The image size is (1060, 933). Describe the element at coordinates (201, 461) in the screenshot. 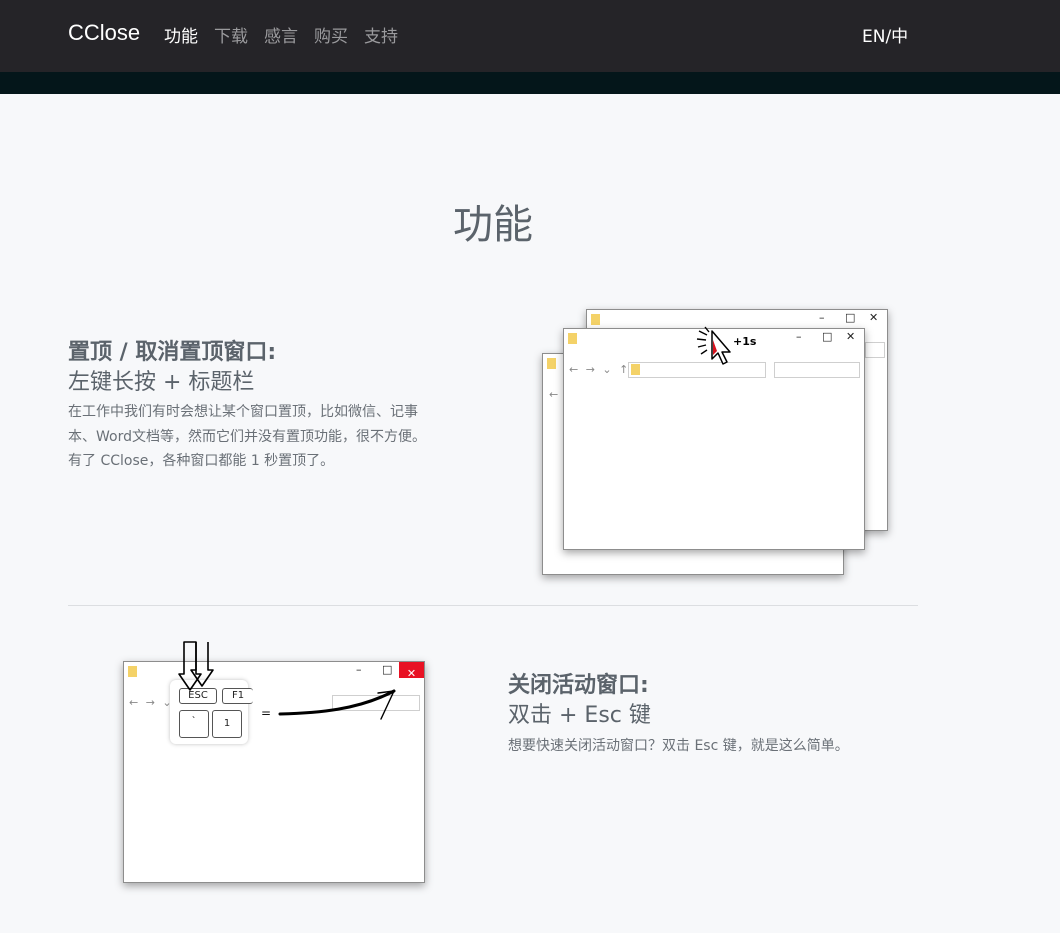

I see `desc-line: 有了 CClose，各种窗口都能 1 秒置顶了。` at that location.